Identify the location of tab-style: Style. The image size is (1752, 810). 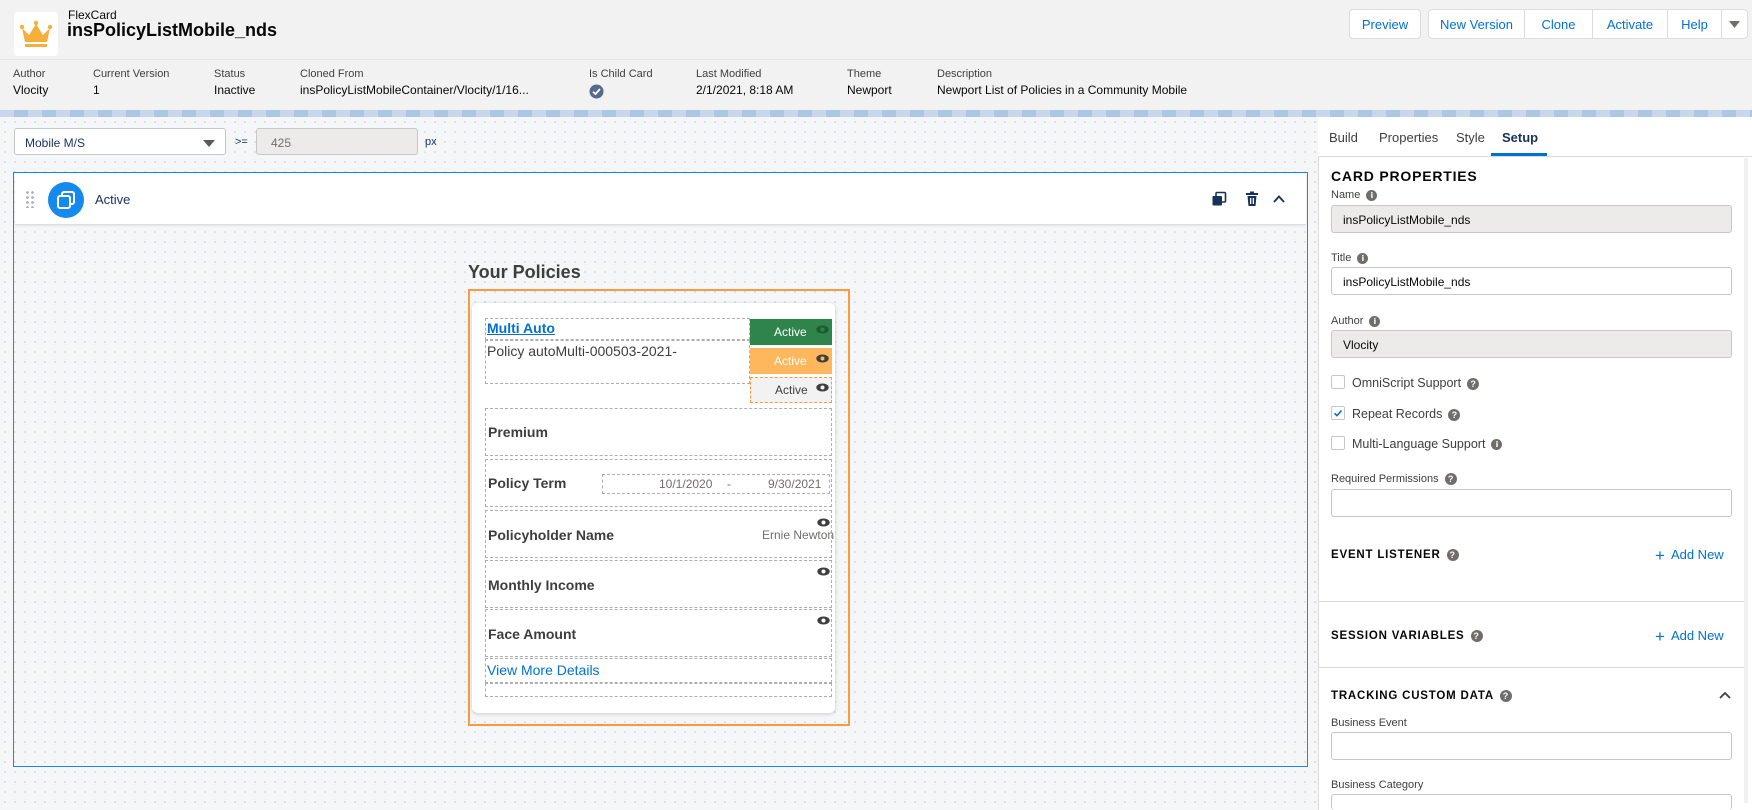
(1470, 137).